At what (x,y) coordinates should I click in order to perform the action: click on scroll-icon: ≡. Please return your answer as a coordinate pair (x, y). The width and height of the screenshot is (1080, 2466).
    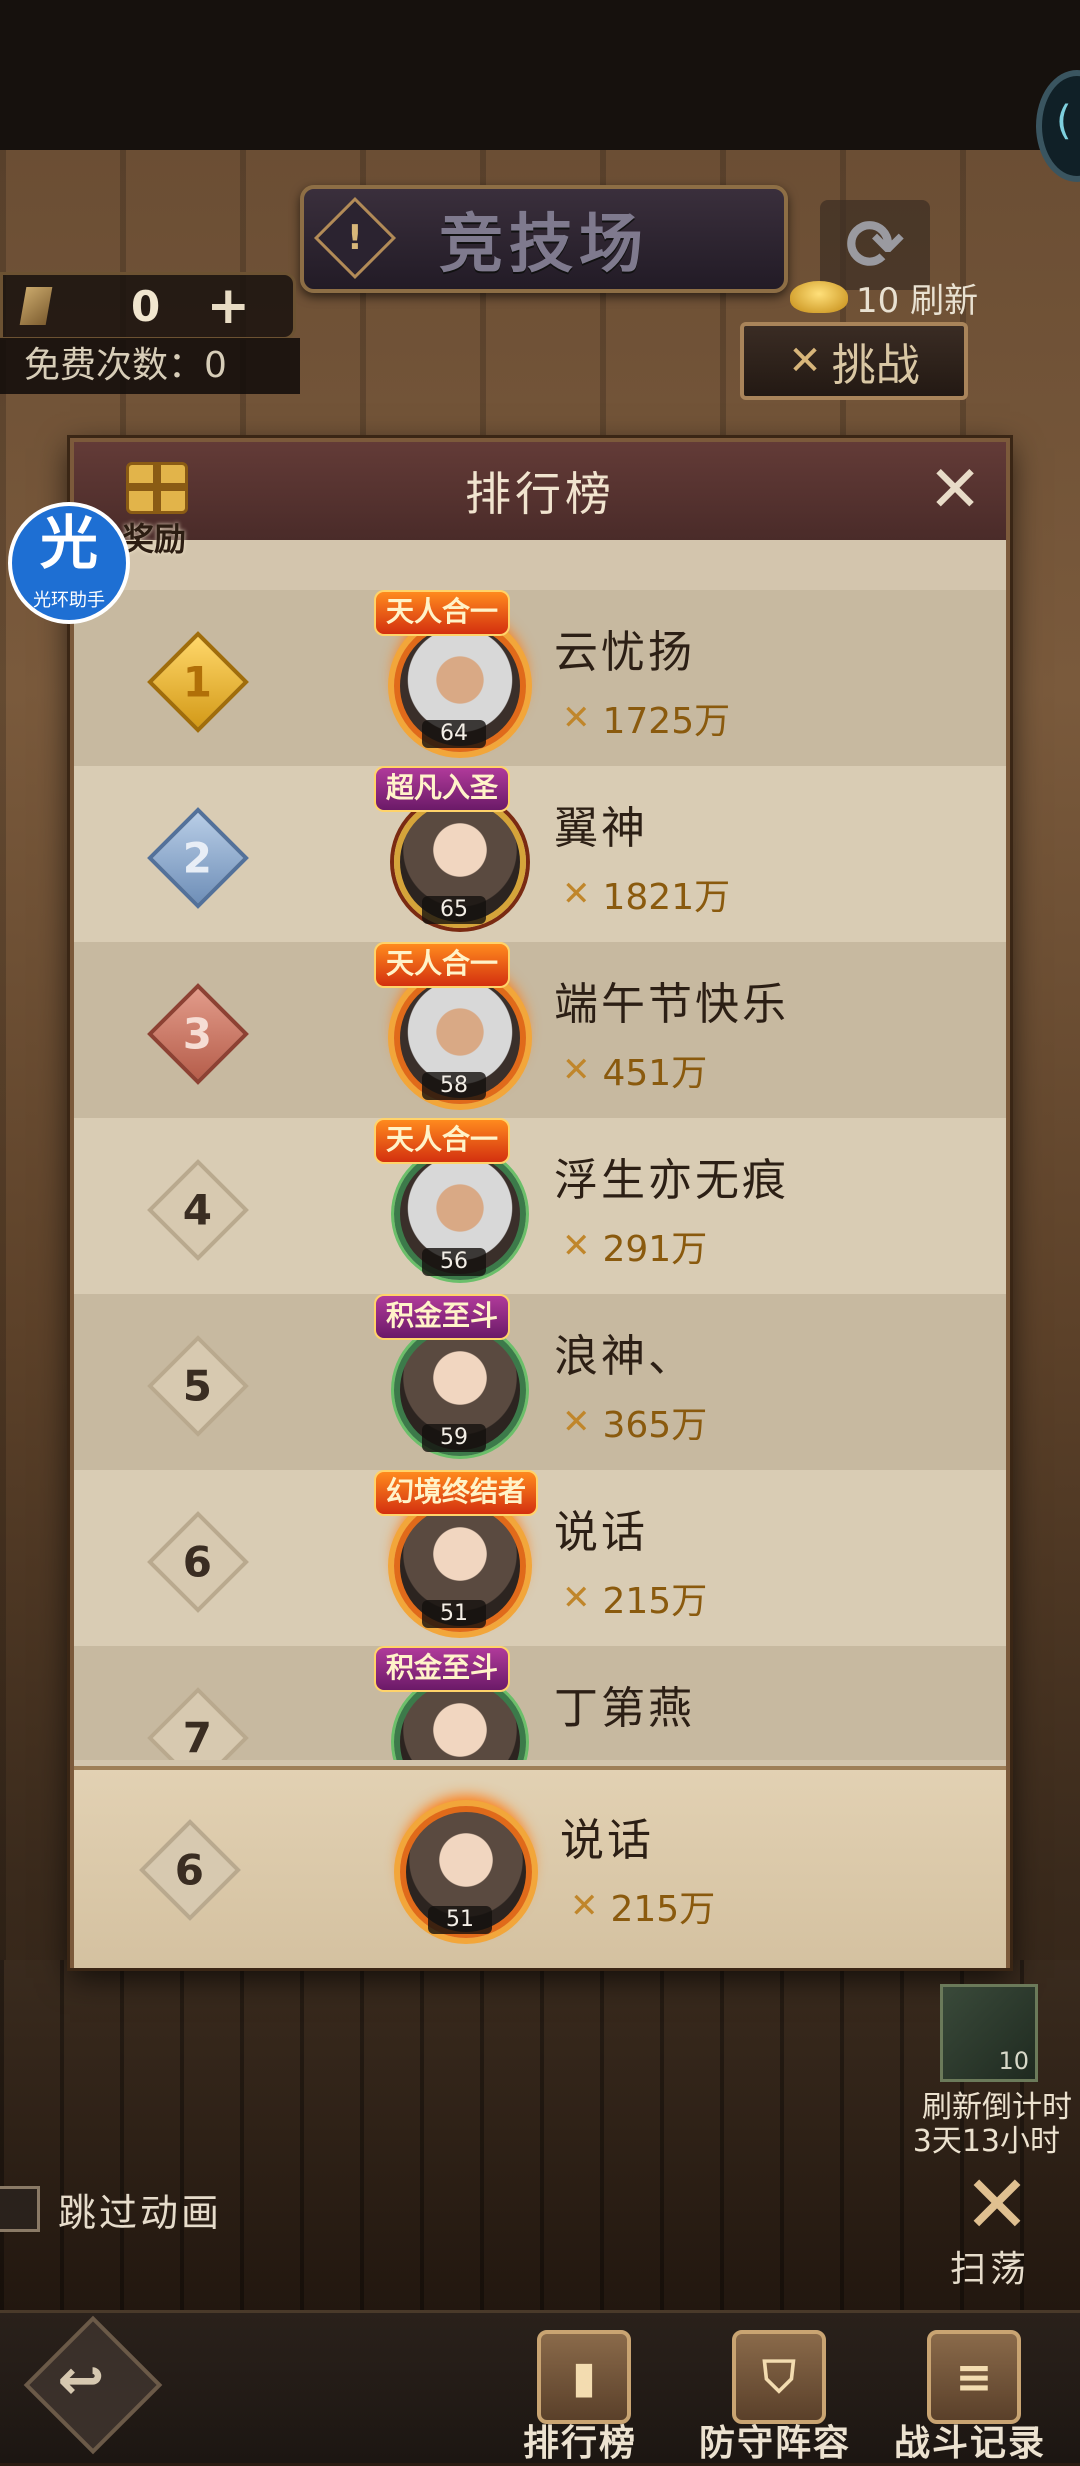
    Looking at the image, I should click on (974, 2377).